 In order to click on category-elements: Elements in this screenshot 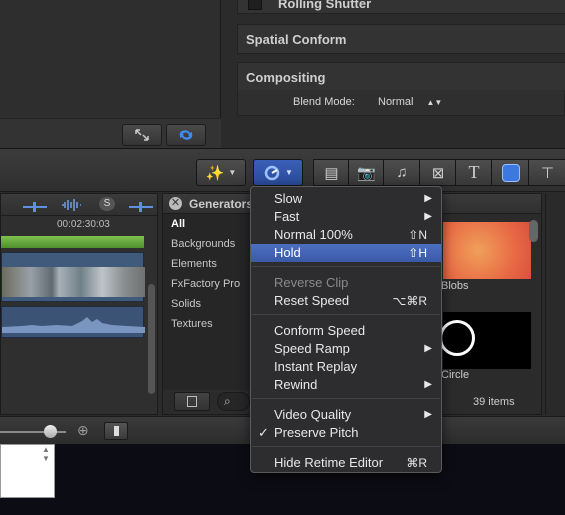, I will do `click(194, 264)`.